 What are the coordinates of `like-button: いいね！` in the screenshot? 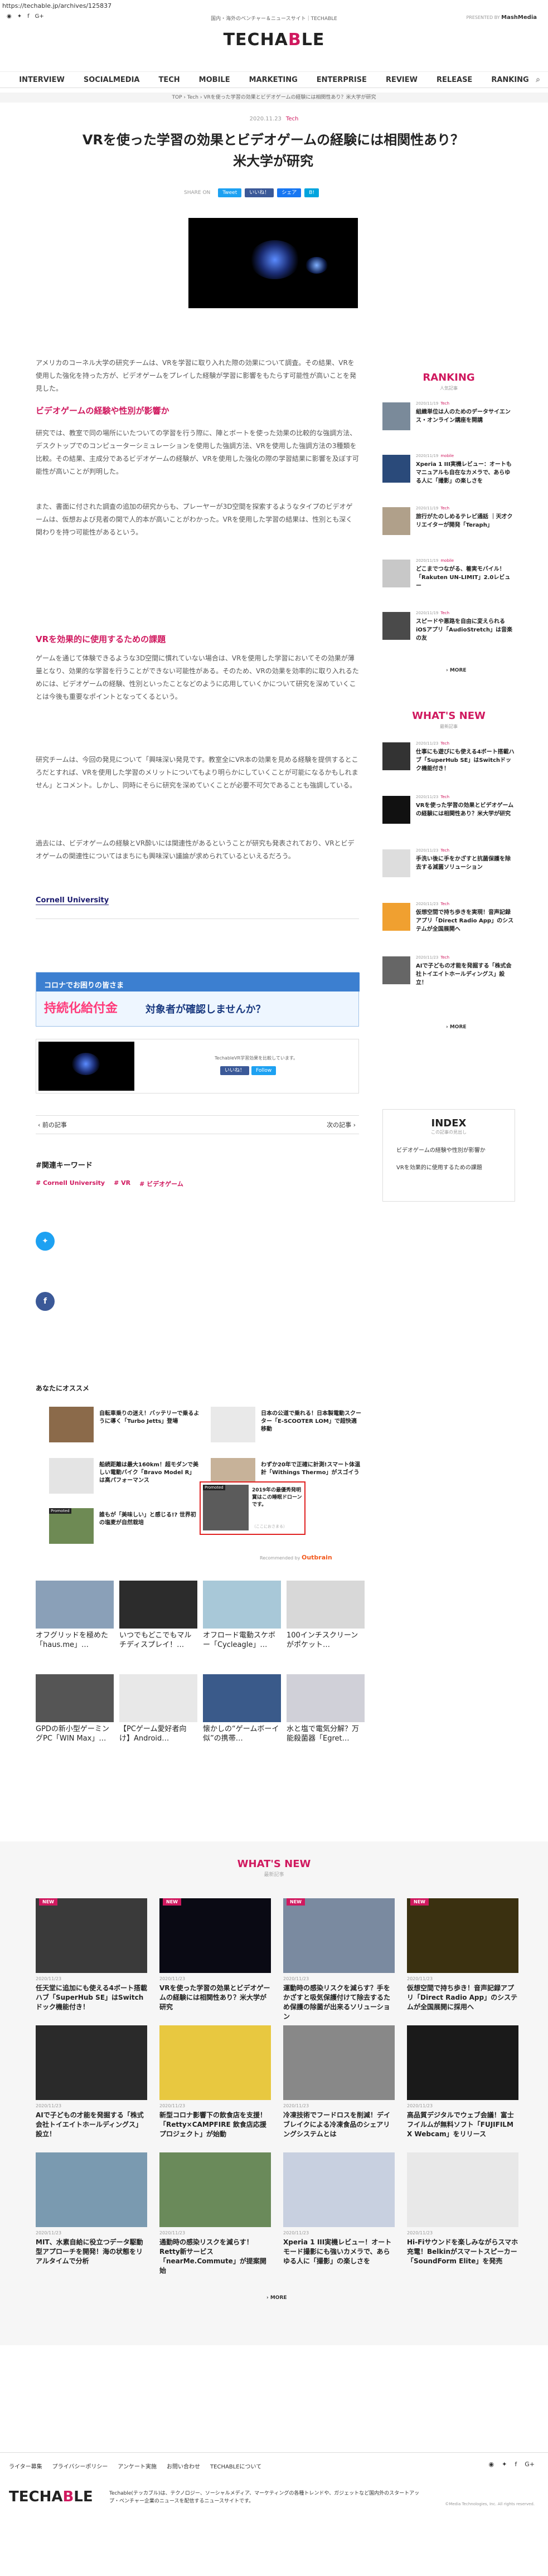 It's located at (259, 193).